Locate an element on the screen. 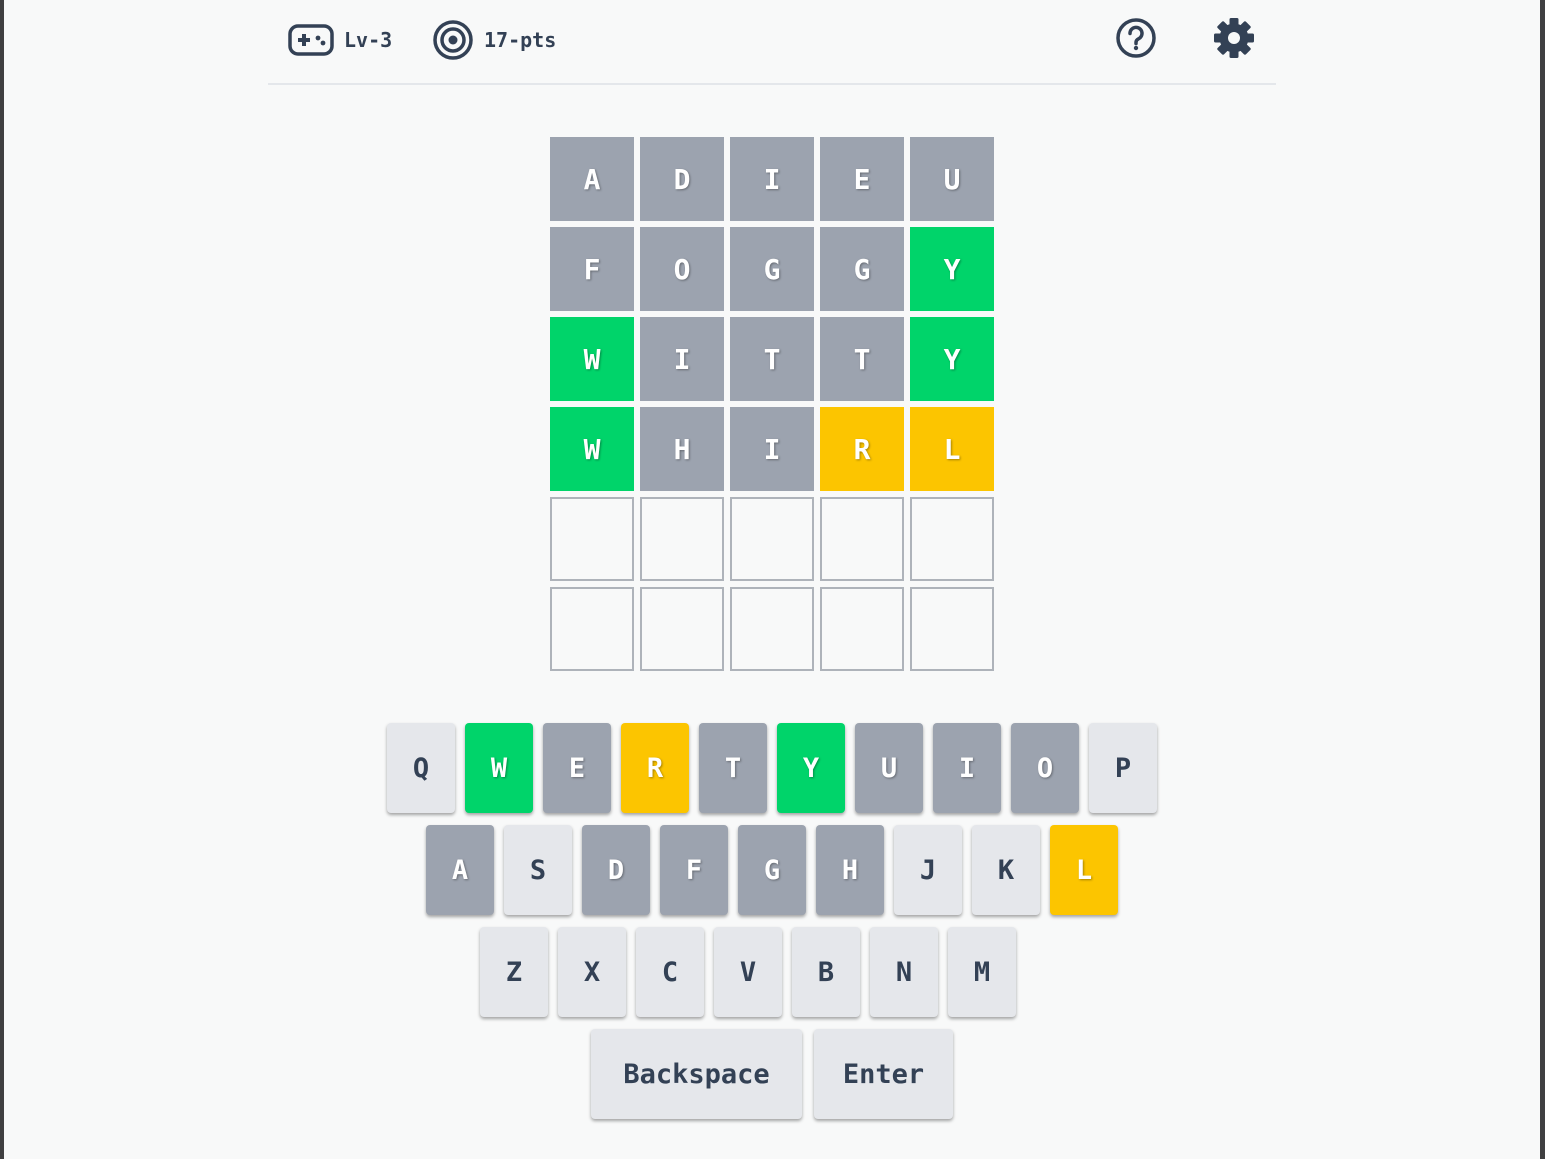 The height and width of the screenshot is (1159, 1545). key-b: B is located at coordinates (826, 972).